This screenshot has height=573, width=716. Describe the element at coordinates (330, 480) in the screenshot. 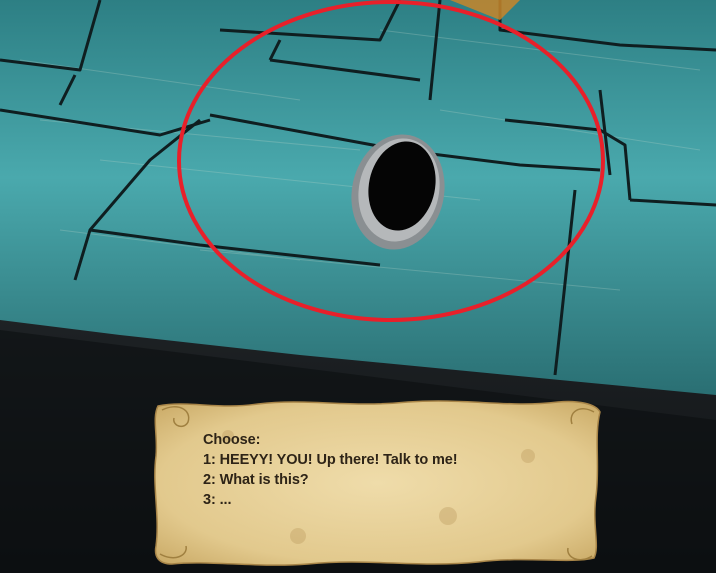

I see `dialog-option-2: 2: What is this?` at that location.